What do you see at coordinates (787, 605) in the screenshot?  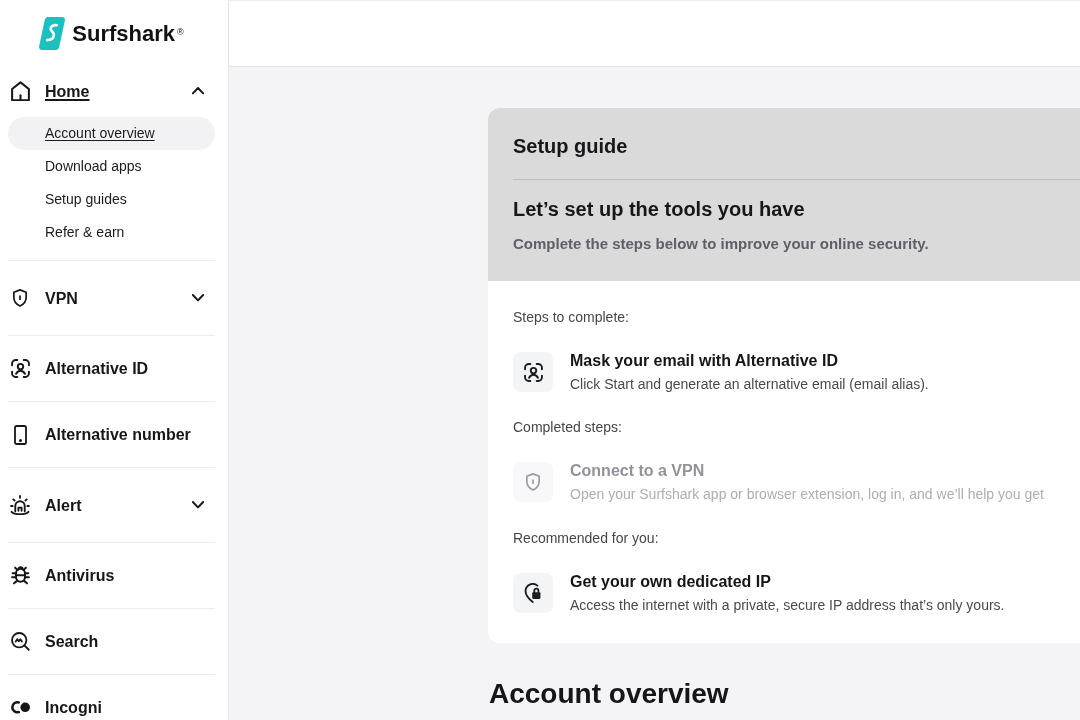 I see `step-description: Access the internet with a private, secure IP address that’s only yours.` at bounding box center [787, 605].